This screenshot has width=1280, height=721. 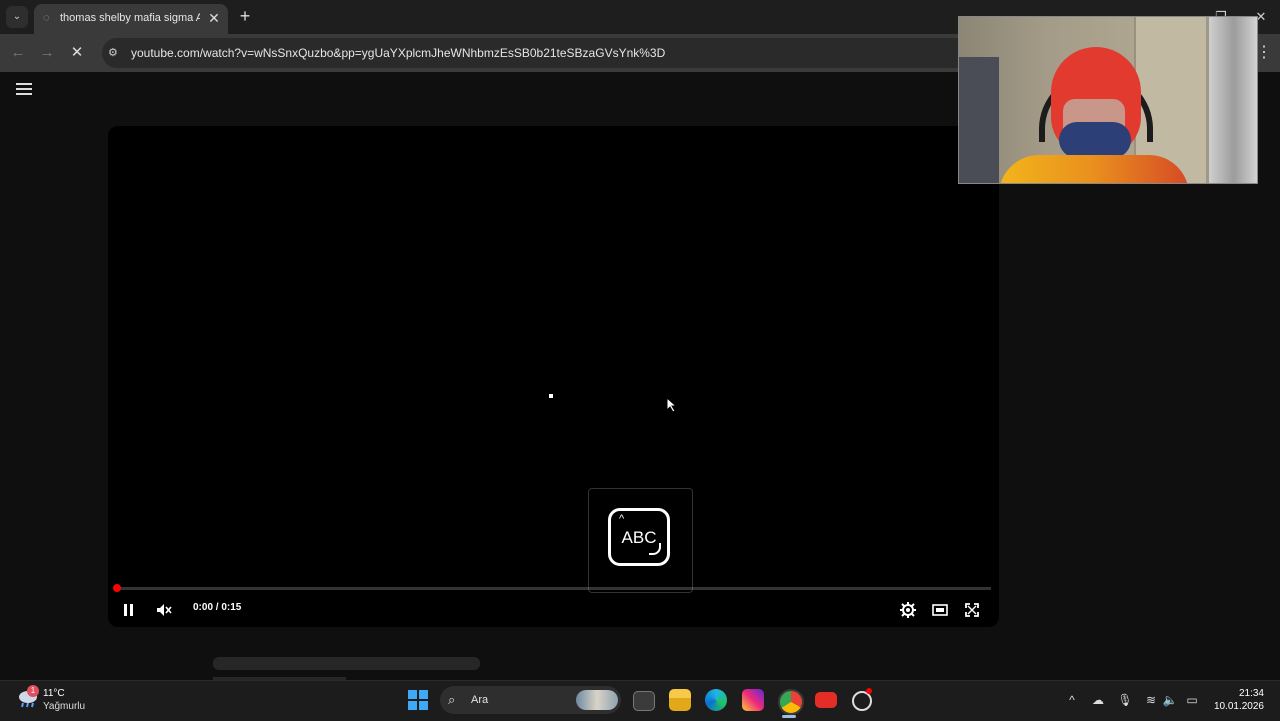 I want to click on search-label: Ara, so click(x=480, y=700).